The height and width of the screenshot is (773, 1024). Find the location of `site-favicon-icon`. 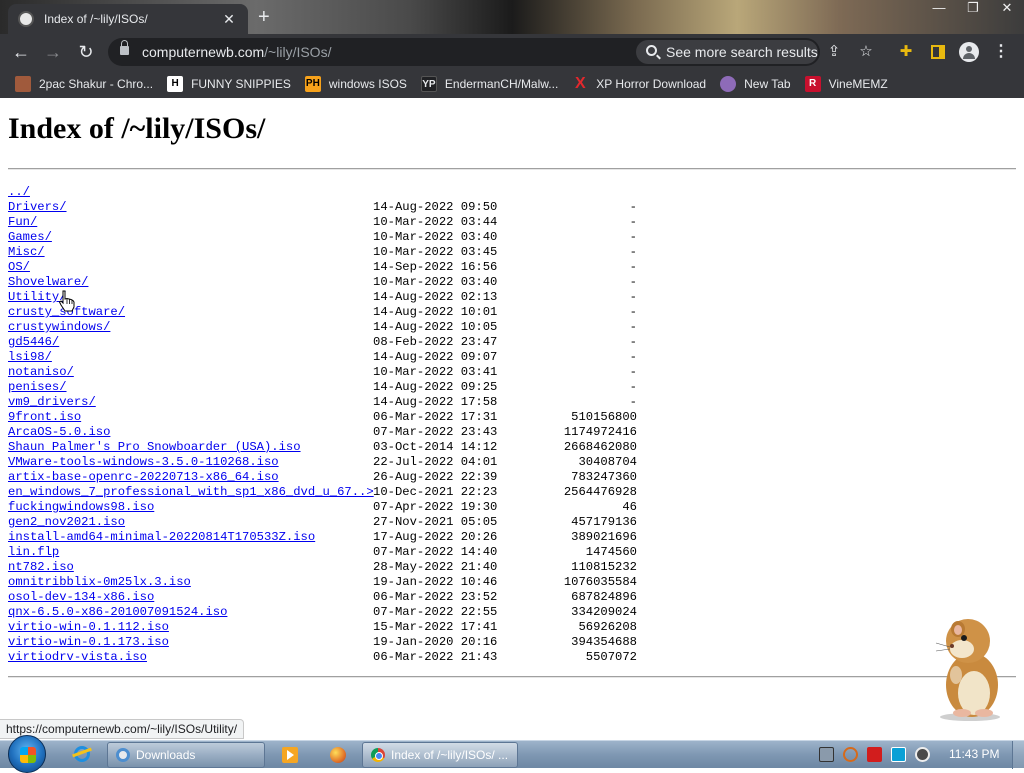

site-favicon-icon is located at coordinates (26, 19).